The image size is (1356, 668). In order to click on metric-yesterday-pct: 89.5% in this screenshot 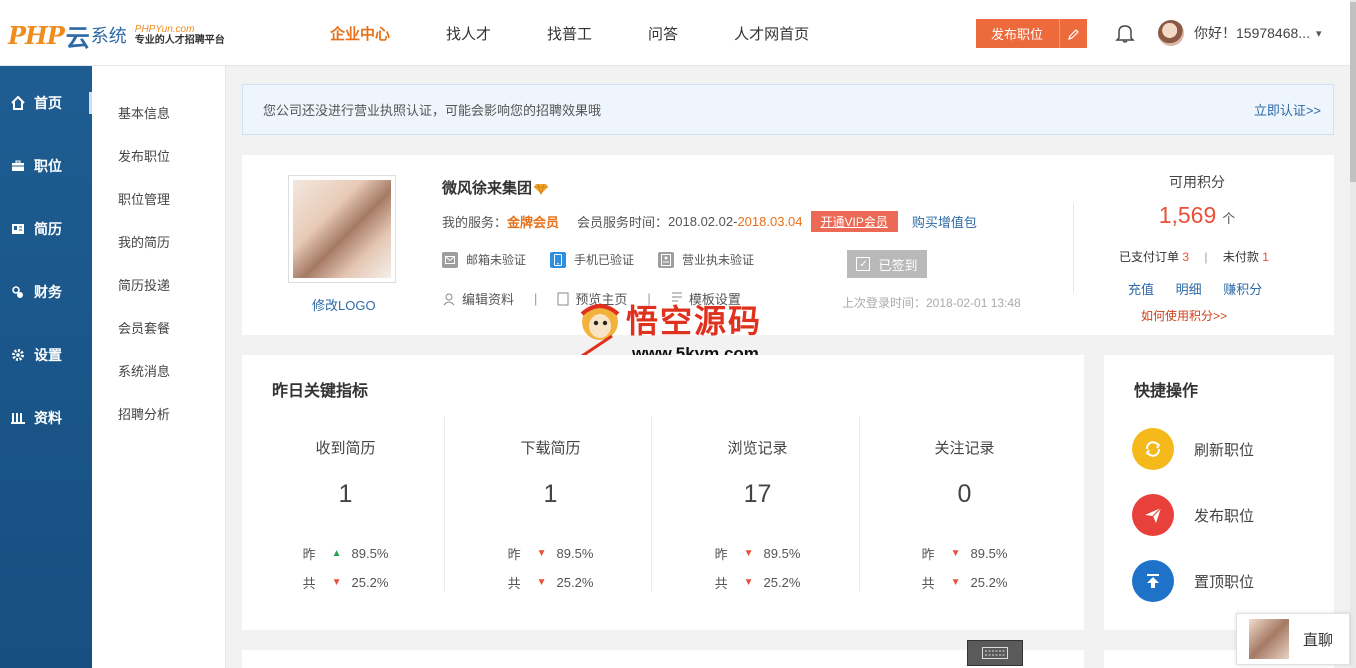, I will do `click(370, 553)`.